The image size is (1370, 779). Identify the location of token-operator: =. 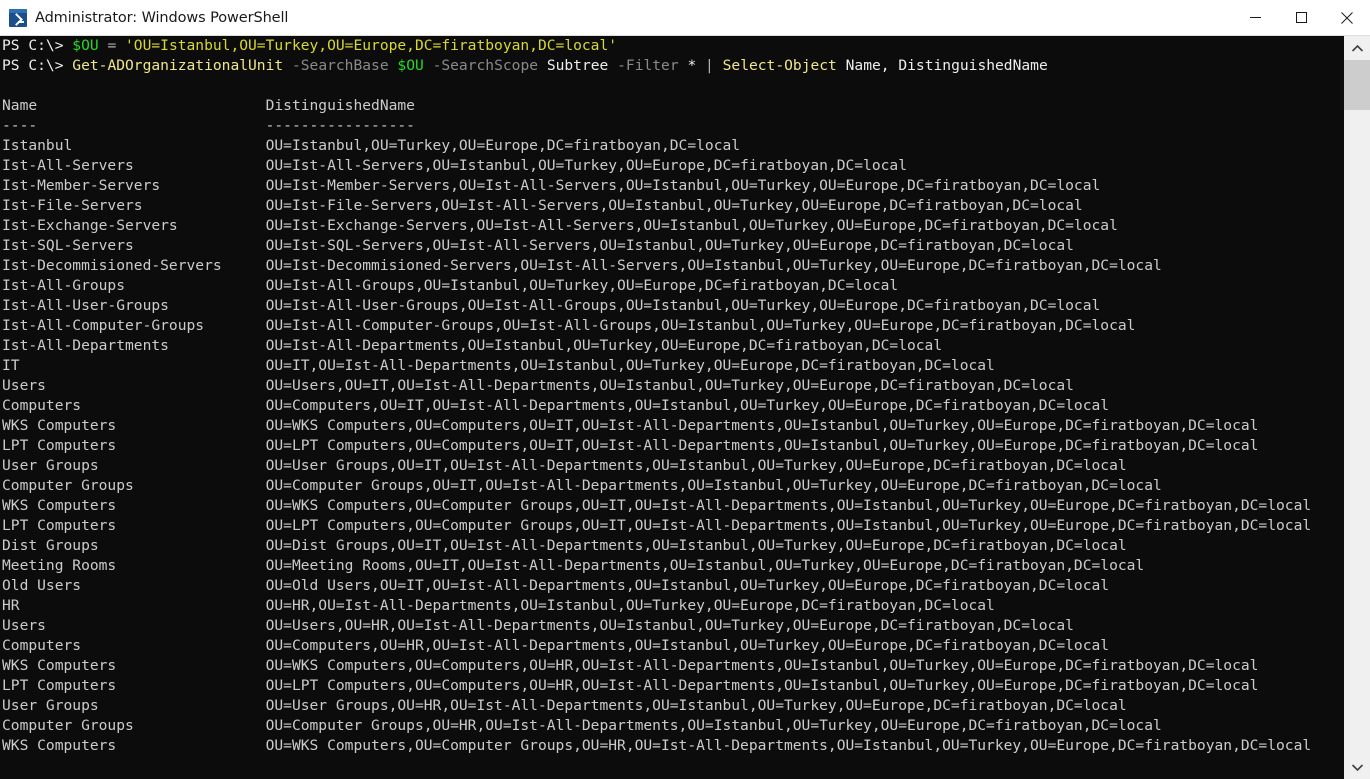
(112, 45).